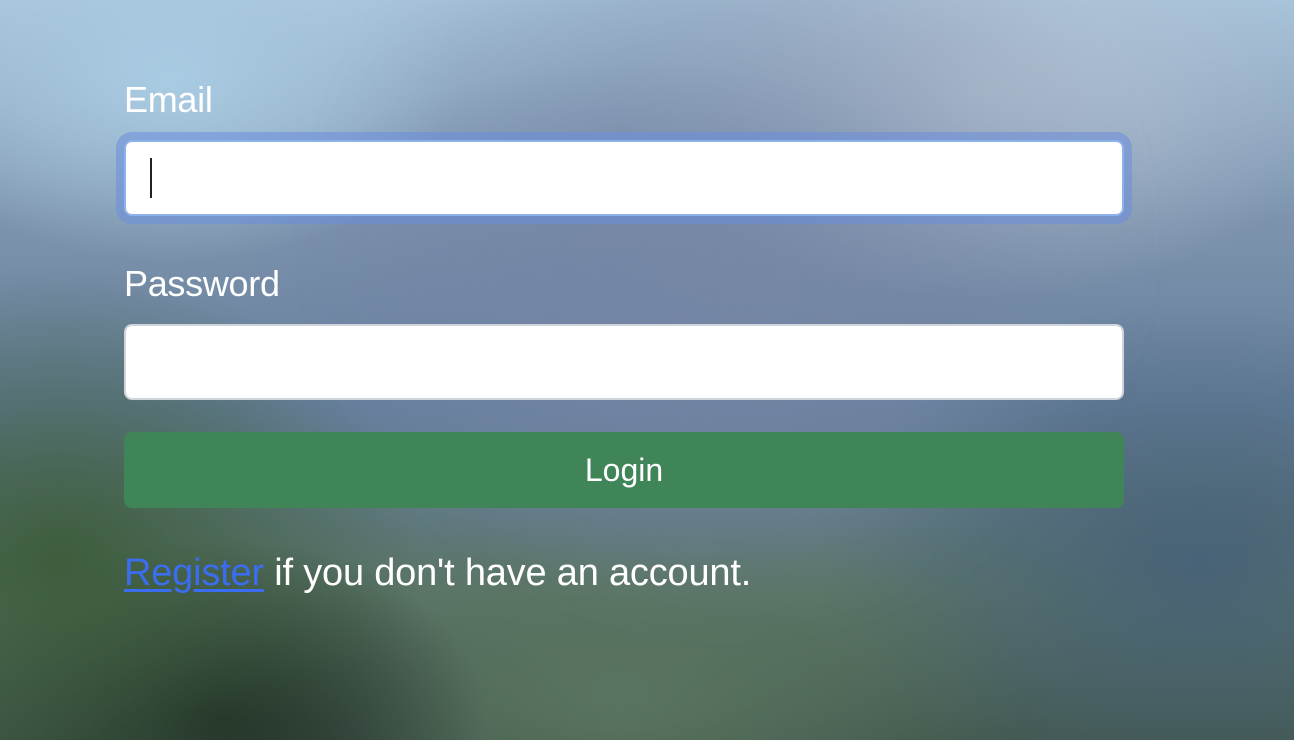 Image resolution: width=1294 pixels, height=740 pixels. What do you see at coordinates (194, 573) in the screenshot?
I see `register-link: Register` at bounding box center [194, 573].